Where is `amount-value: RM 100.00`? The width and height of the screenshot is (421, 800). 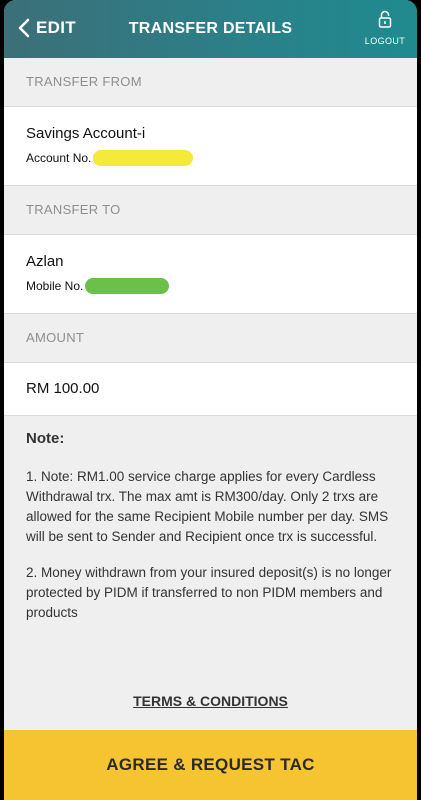 amount-value: RM 100.00 is located at coordinates (63, 388).